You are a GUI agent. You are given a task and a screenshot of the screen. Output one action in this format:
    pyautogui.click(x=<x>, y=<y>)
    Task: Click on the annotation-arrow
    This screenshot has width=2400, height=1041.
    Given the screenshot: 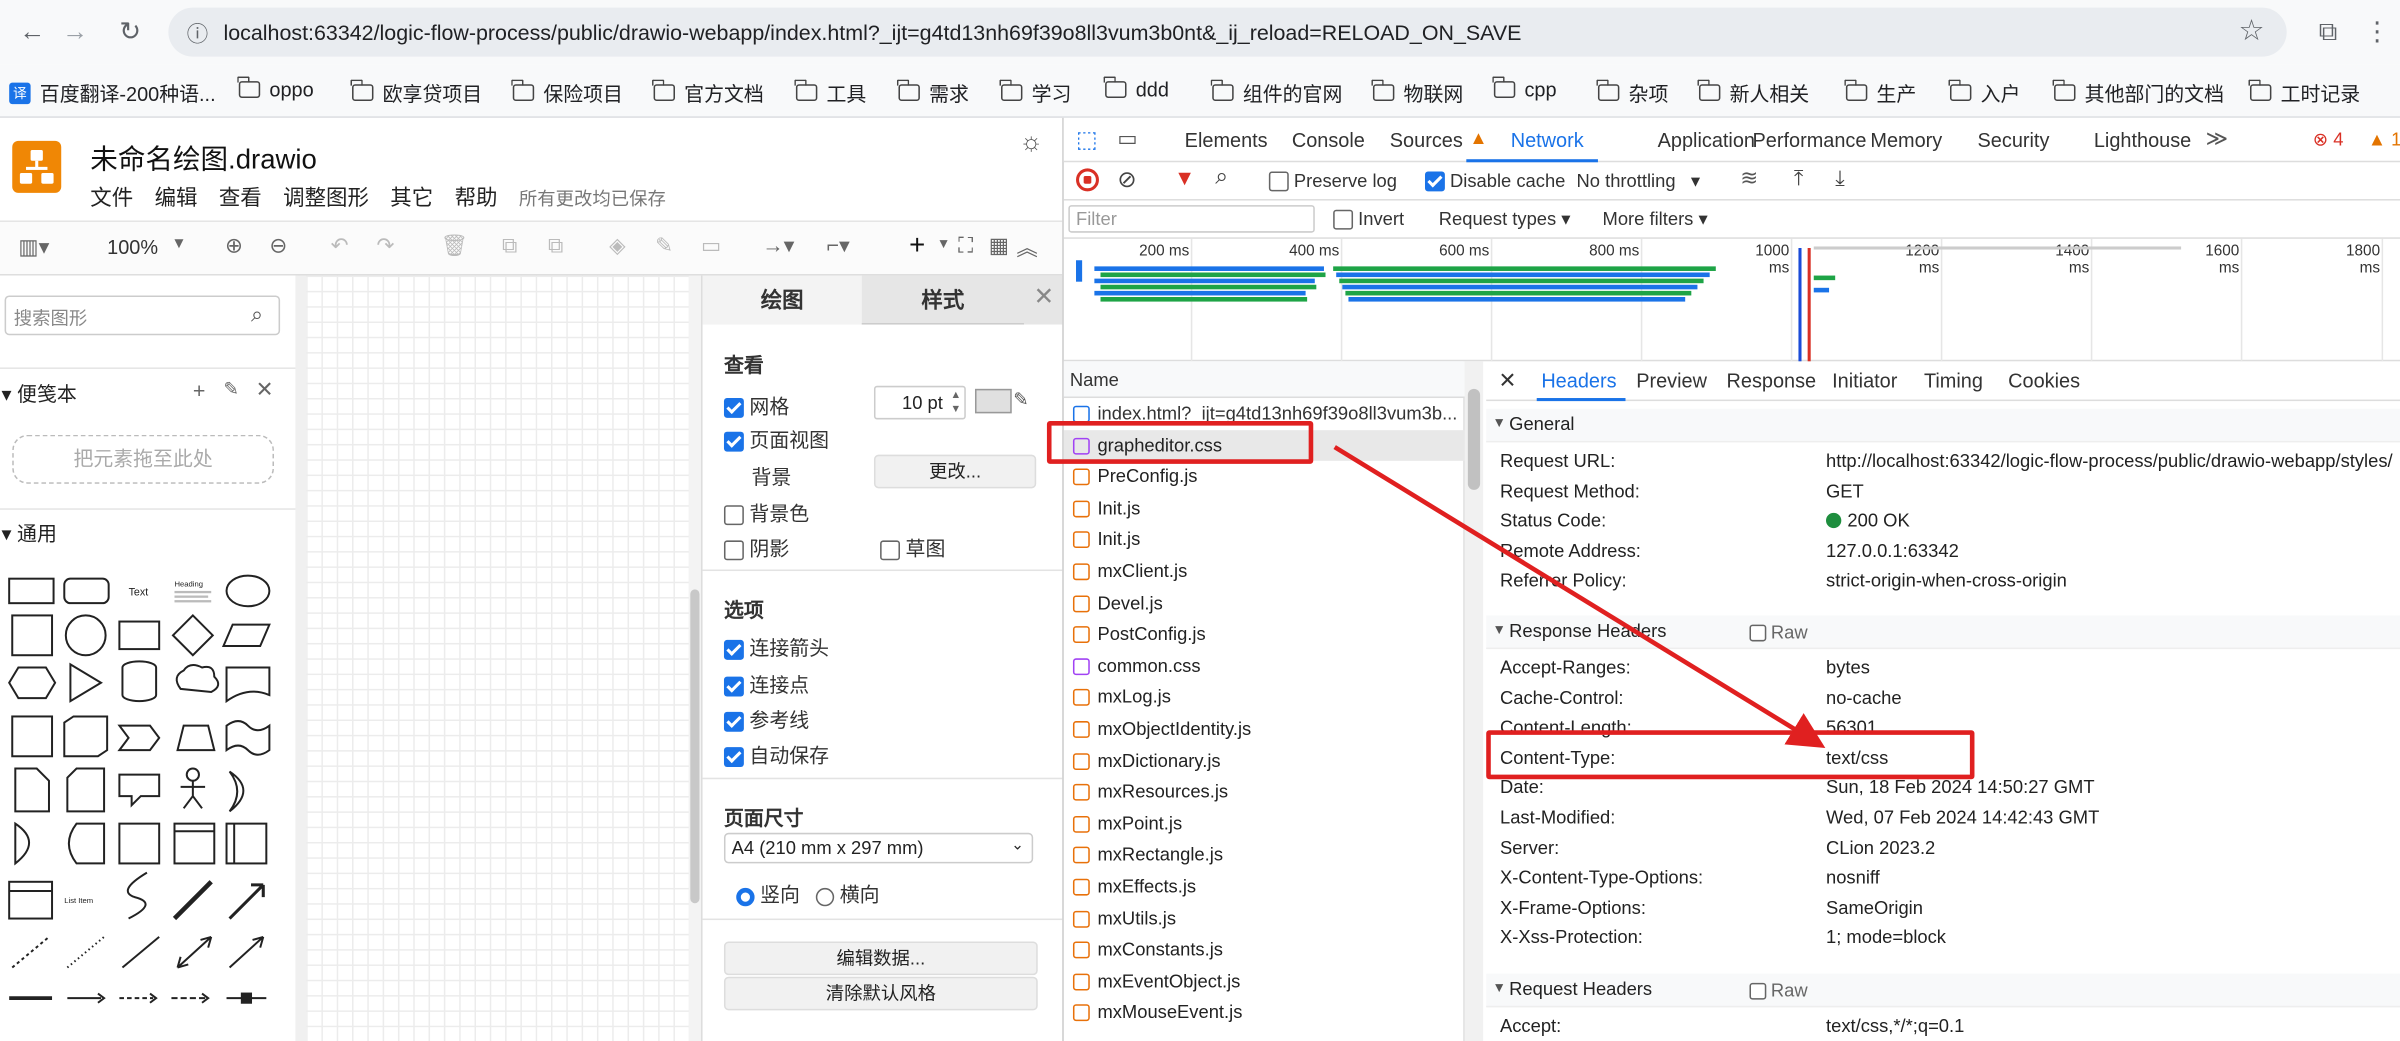 What is the action you would take?
    pyautogui.click(x=1579, y=596)
    